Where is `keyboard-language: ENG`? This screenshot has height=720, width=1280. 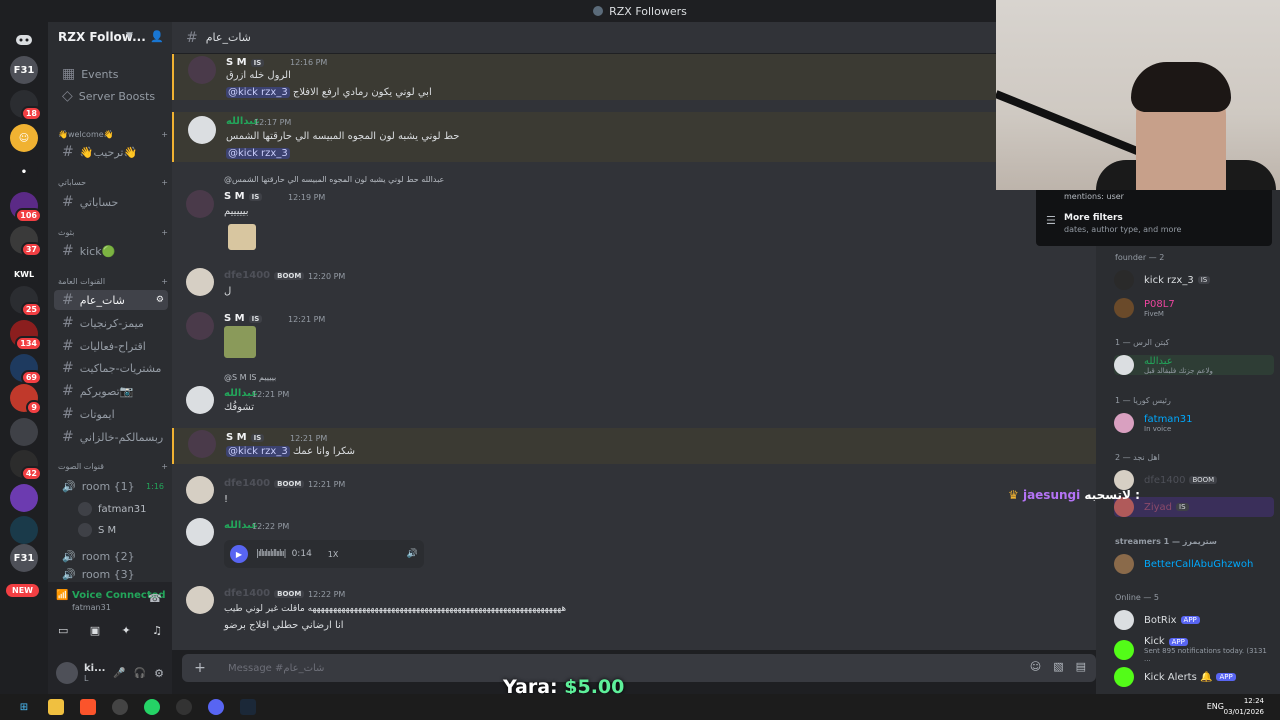
keyboard-language: ENG is located at coordinates (1215, 706).